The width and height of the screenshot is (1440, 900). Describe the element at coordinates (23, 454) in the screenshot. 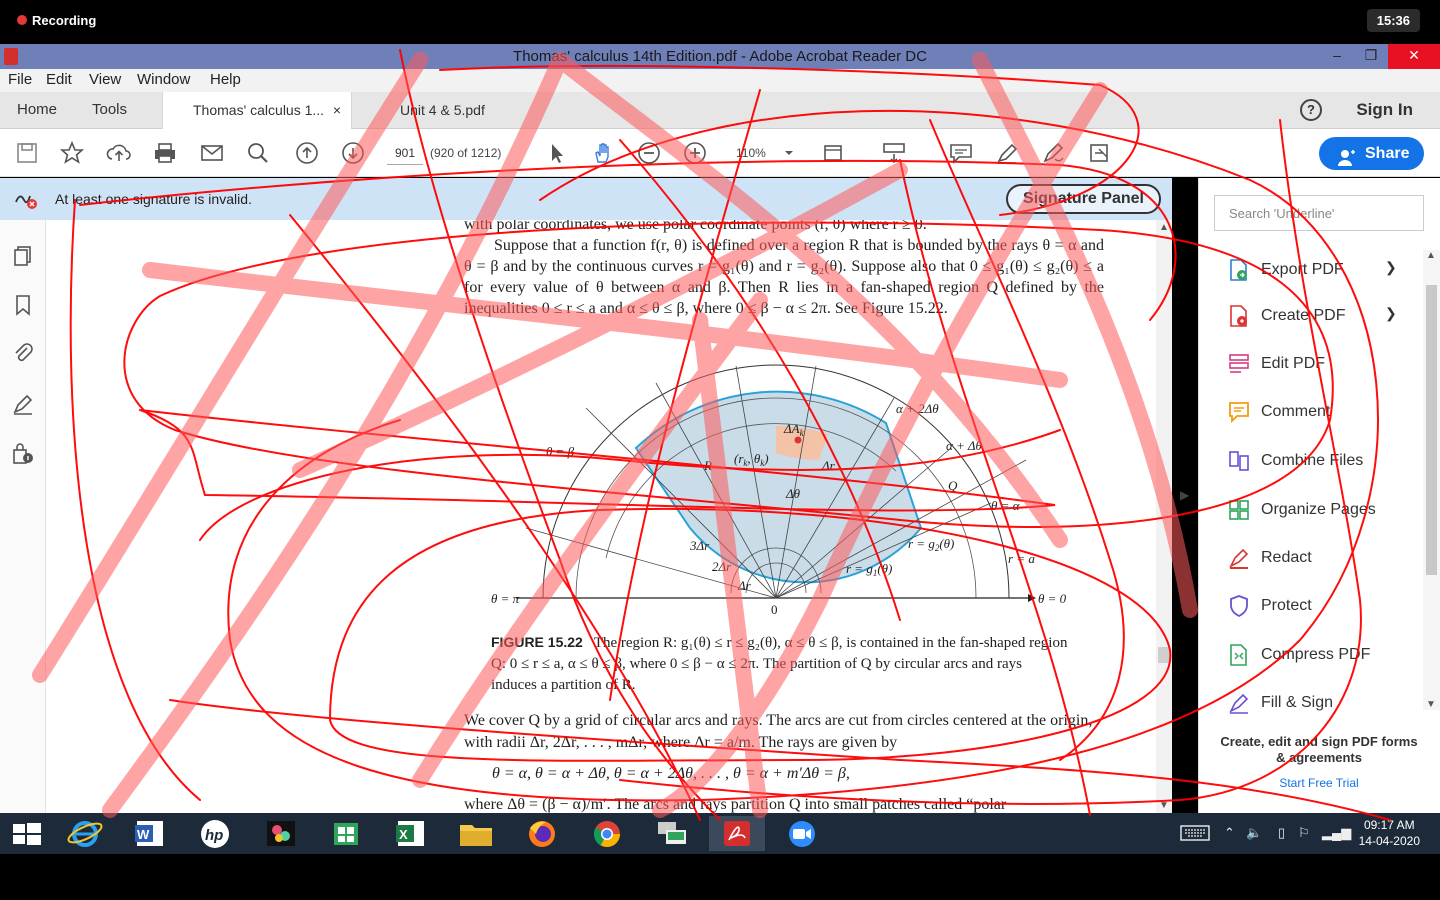

I see `security-info-icon` at that location.